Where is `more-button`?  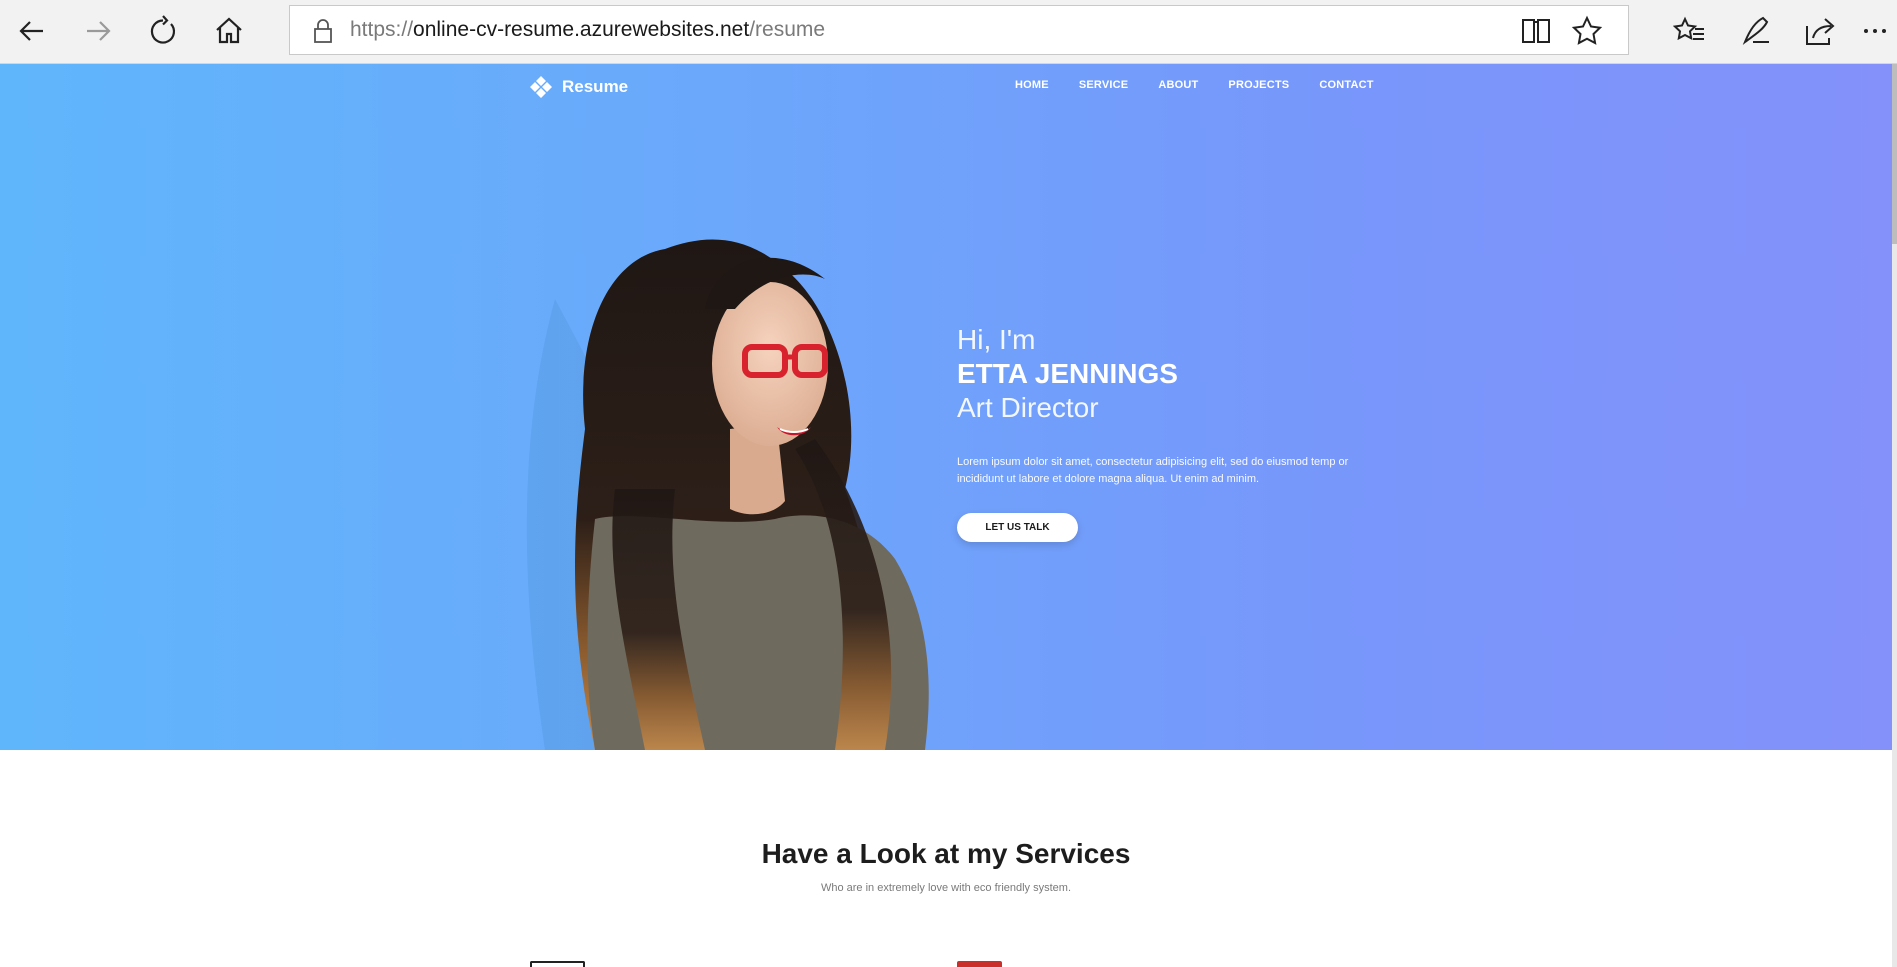
more-button is located at coordinates (1874, 31).